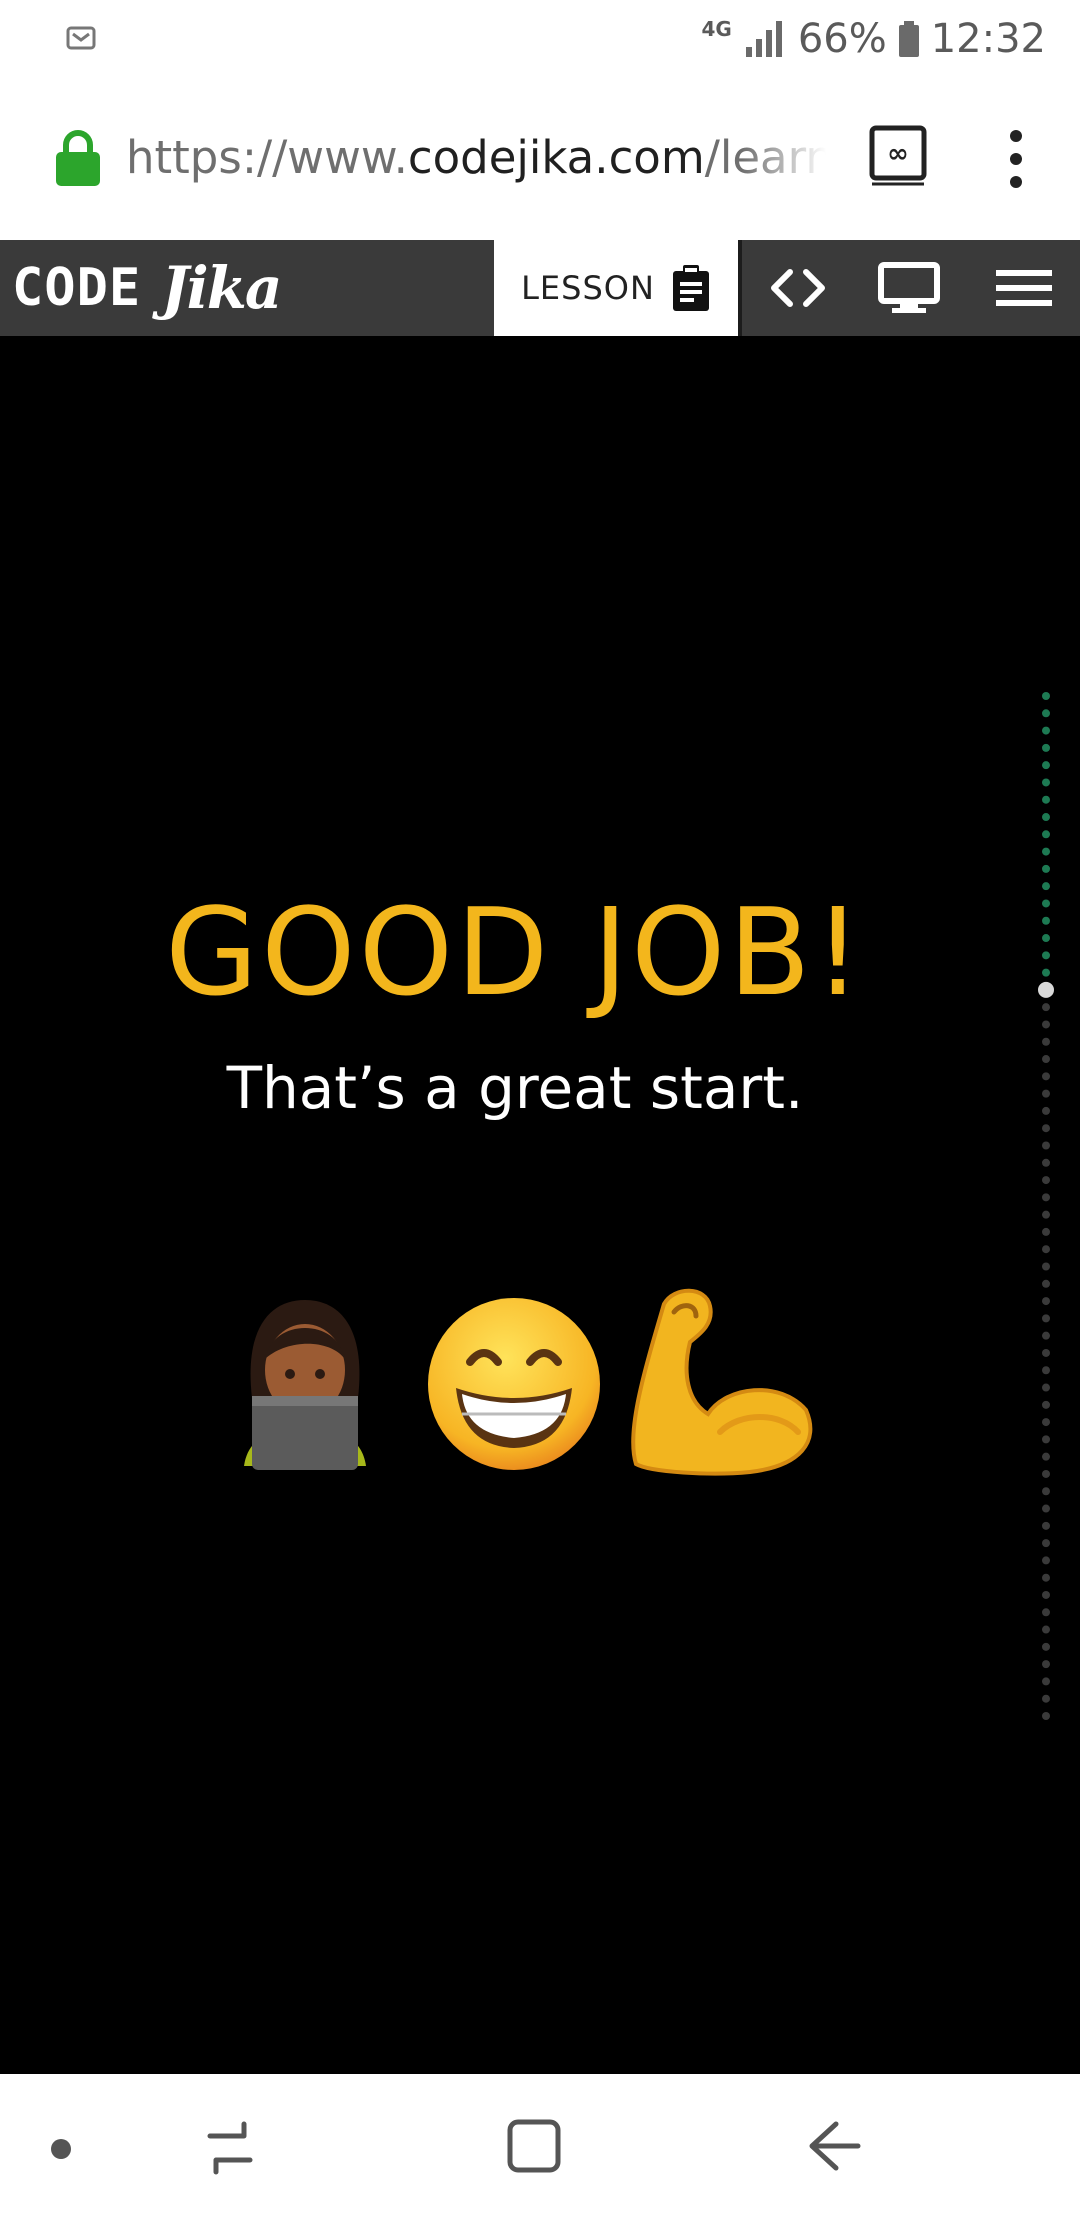 The height and width of the screenshot is (2220, 1080). What do you see at coordinates (842, 39) in the screenshot?
I see `battery-percent: 66%` at bounding box center [842, 39].